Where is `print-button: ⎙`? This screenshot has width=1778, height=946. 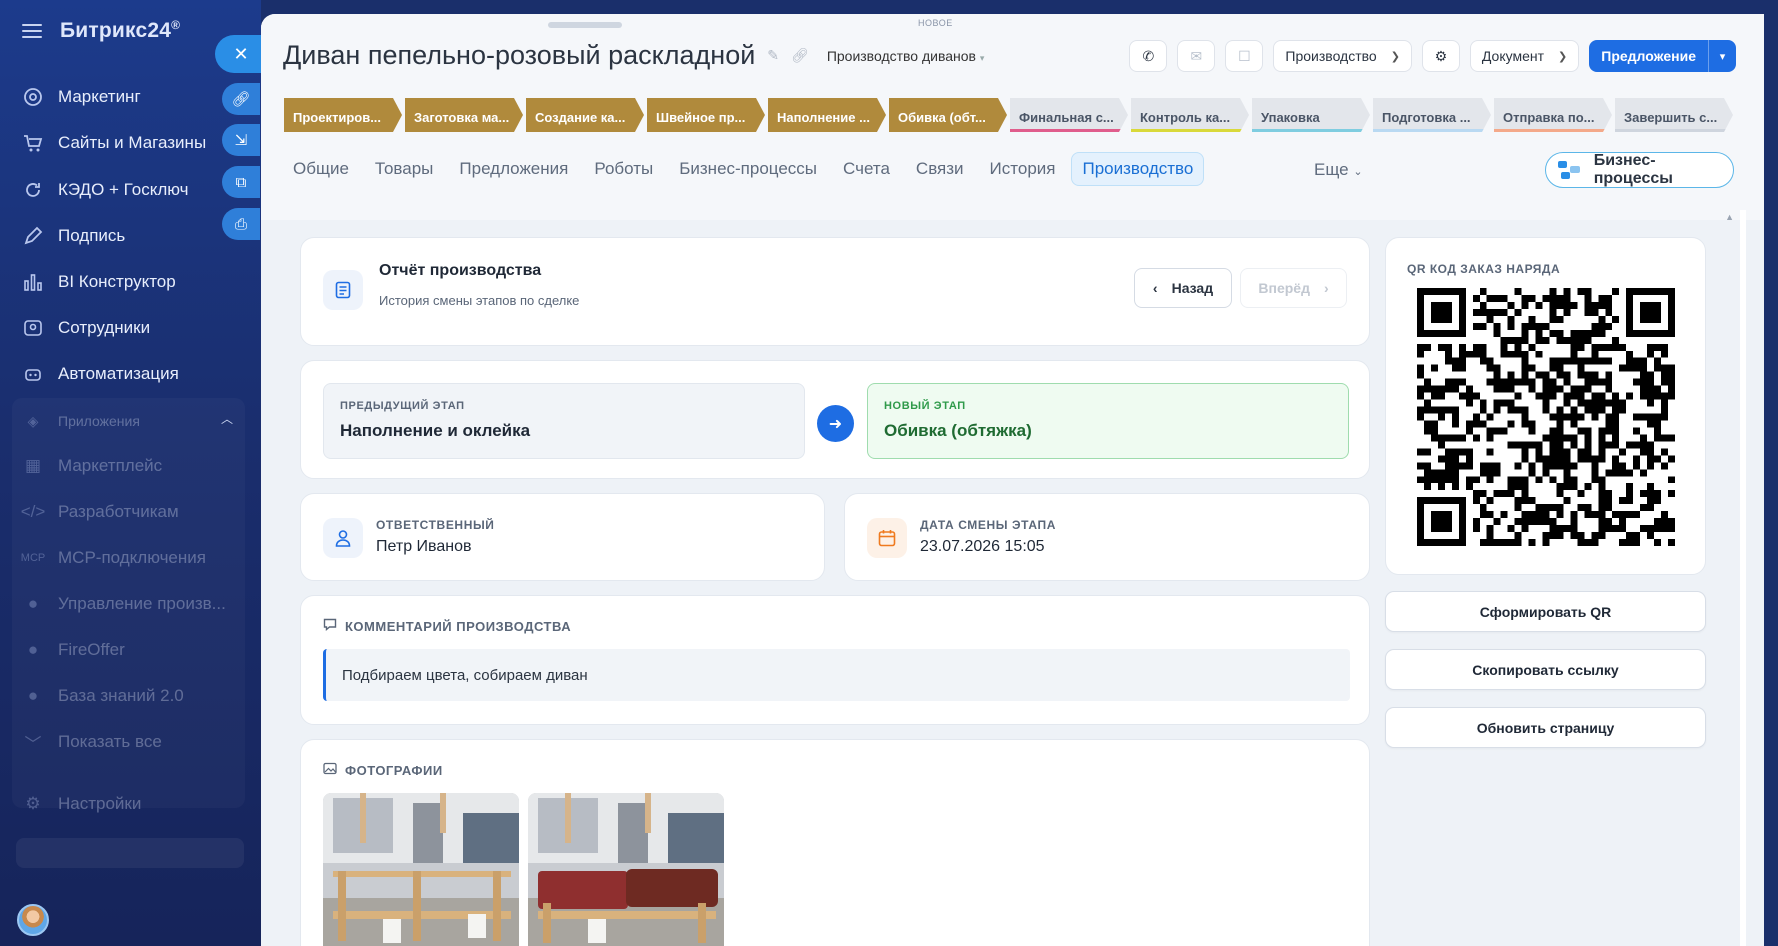 print-button: ⎙ is located at coordinates (241, 224).